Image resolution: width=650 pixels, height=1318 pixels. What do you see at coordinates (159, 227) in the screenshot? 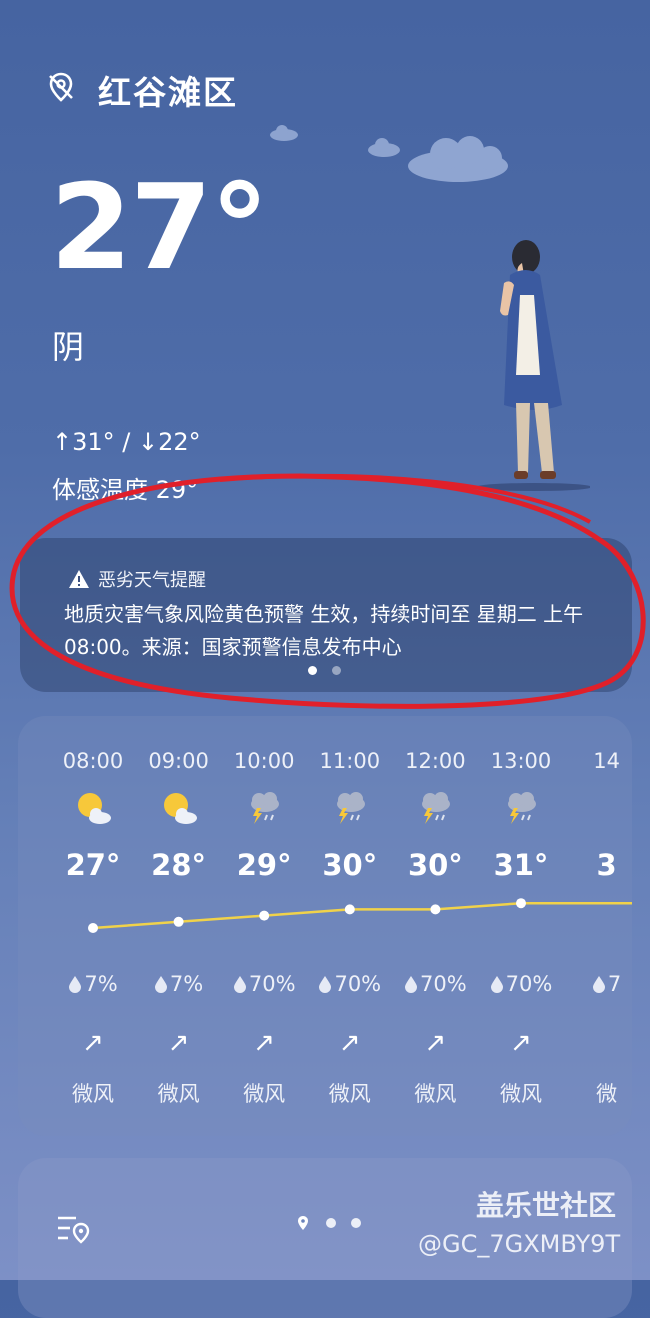
I see `current-temperature: 27°` at bounding box center [159, 227].